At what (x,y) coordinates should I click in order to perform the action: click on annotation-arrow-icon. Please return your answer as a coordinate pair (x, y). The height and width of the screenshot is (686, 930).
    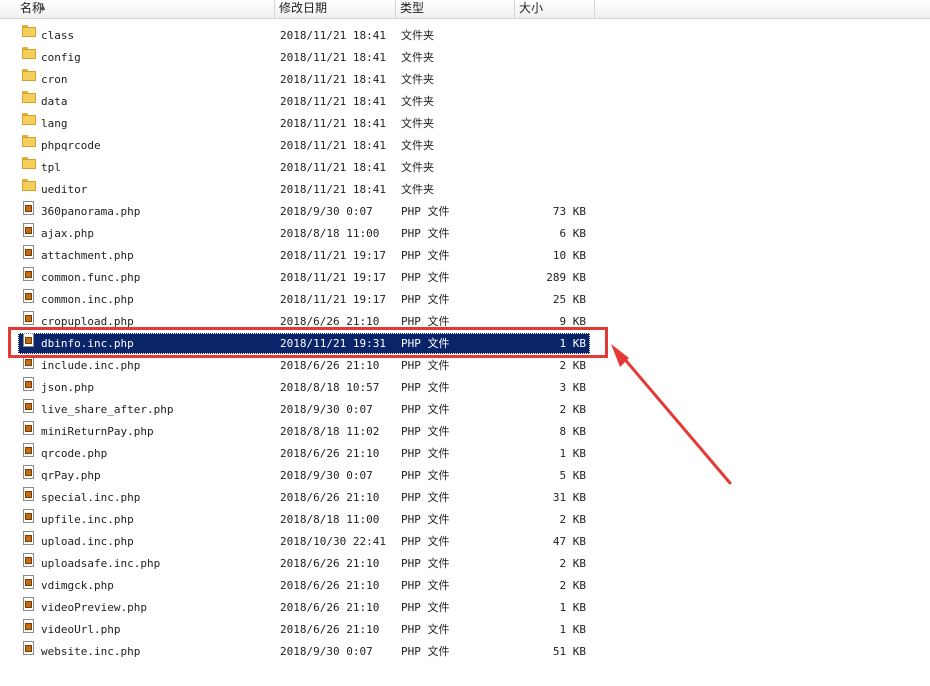
    Looking at the image, I should click on (671, 414).